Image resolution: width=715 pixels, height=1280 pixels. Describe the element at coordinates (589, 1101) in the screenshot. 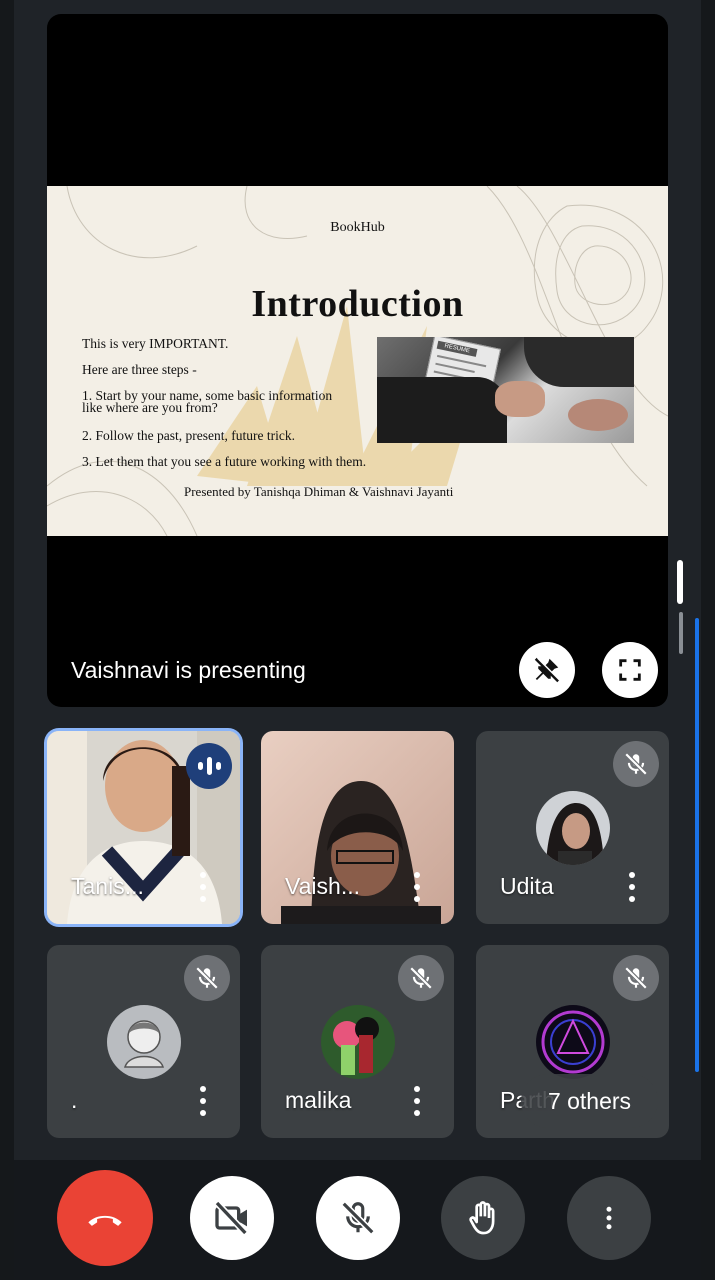

I see `others-chip: 7 others` at that location.